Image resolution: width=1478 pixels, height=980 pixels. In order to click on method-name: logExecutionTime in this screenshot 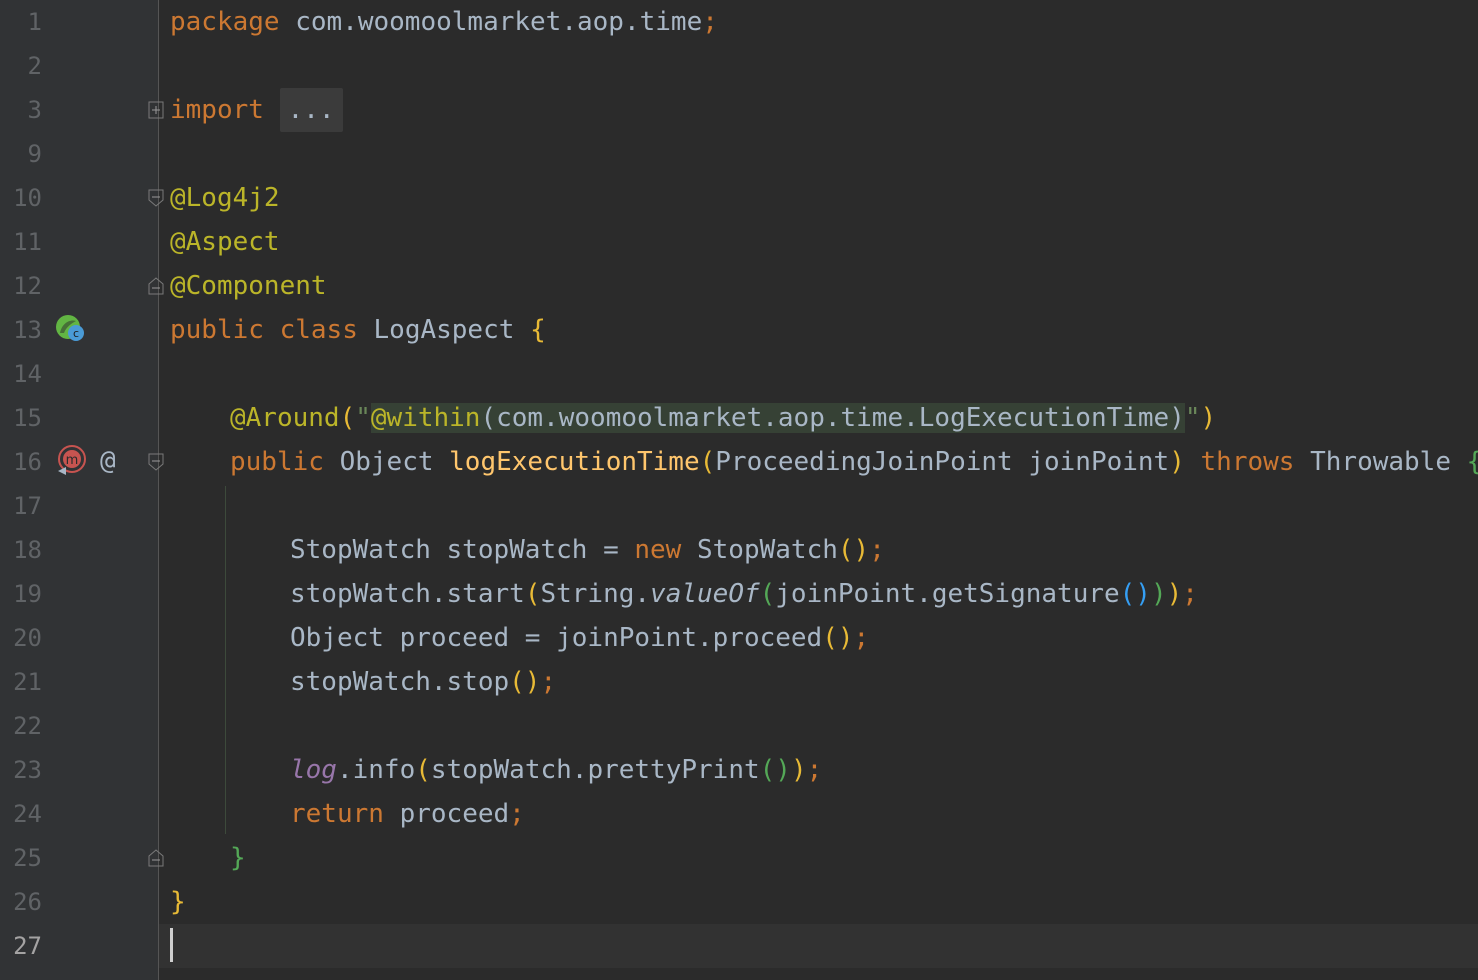, I will do `click(574, 462)`.